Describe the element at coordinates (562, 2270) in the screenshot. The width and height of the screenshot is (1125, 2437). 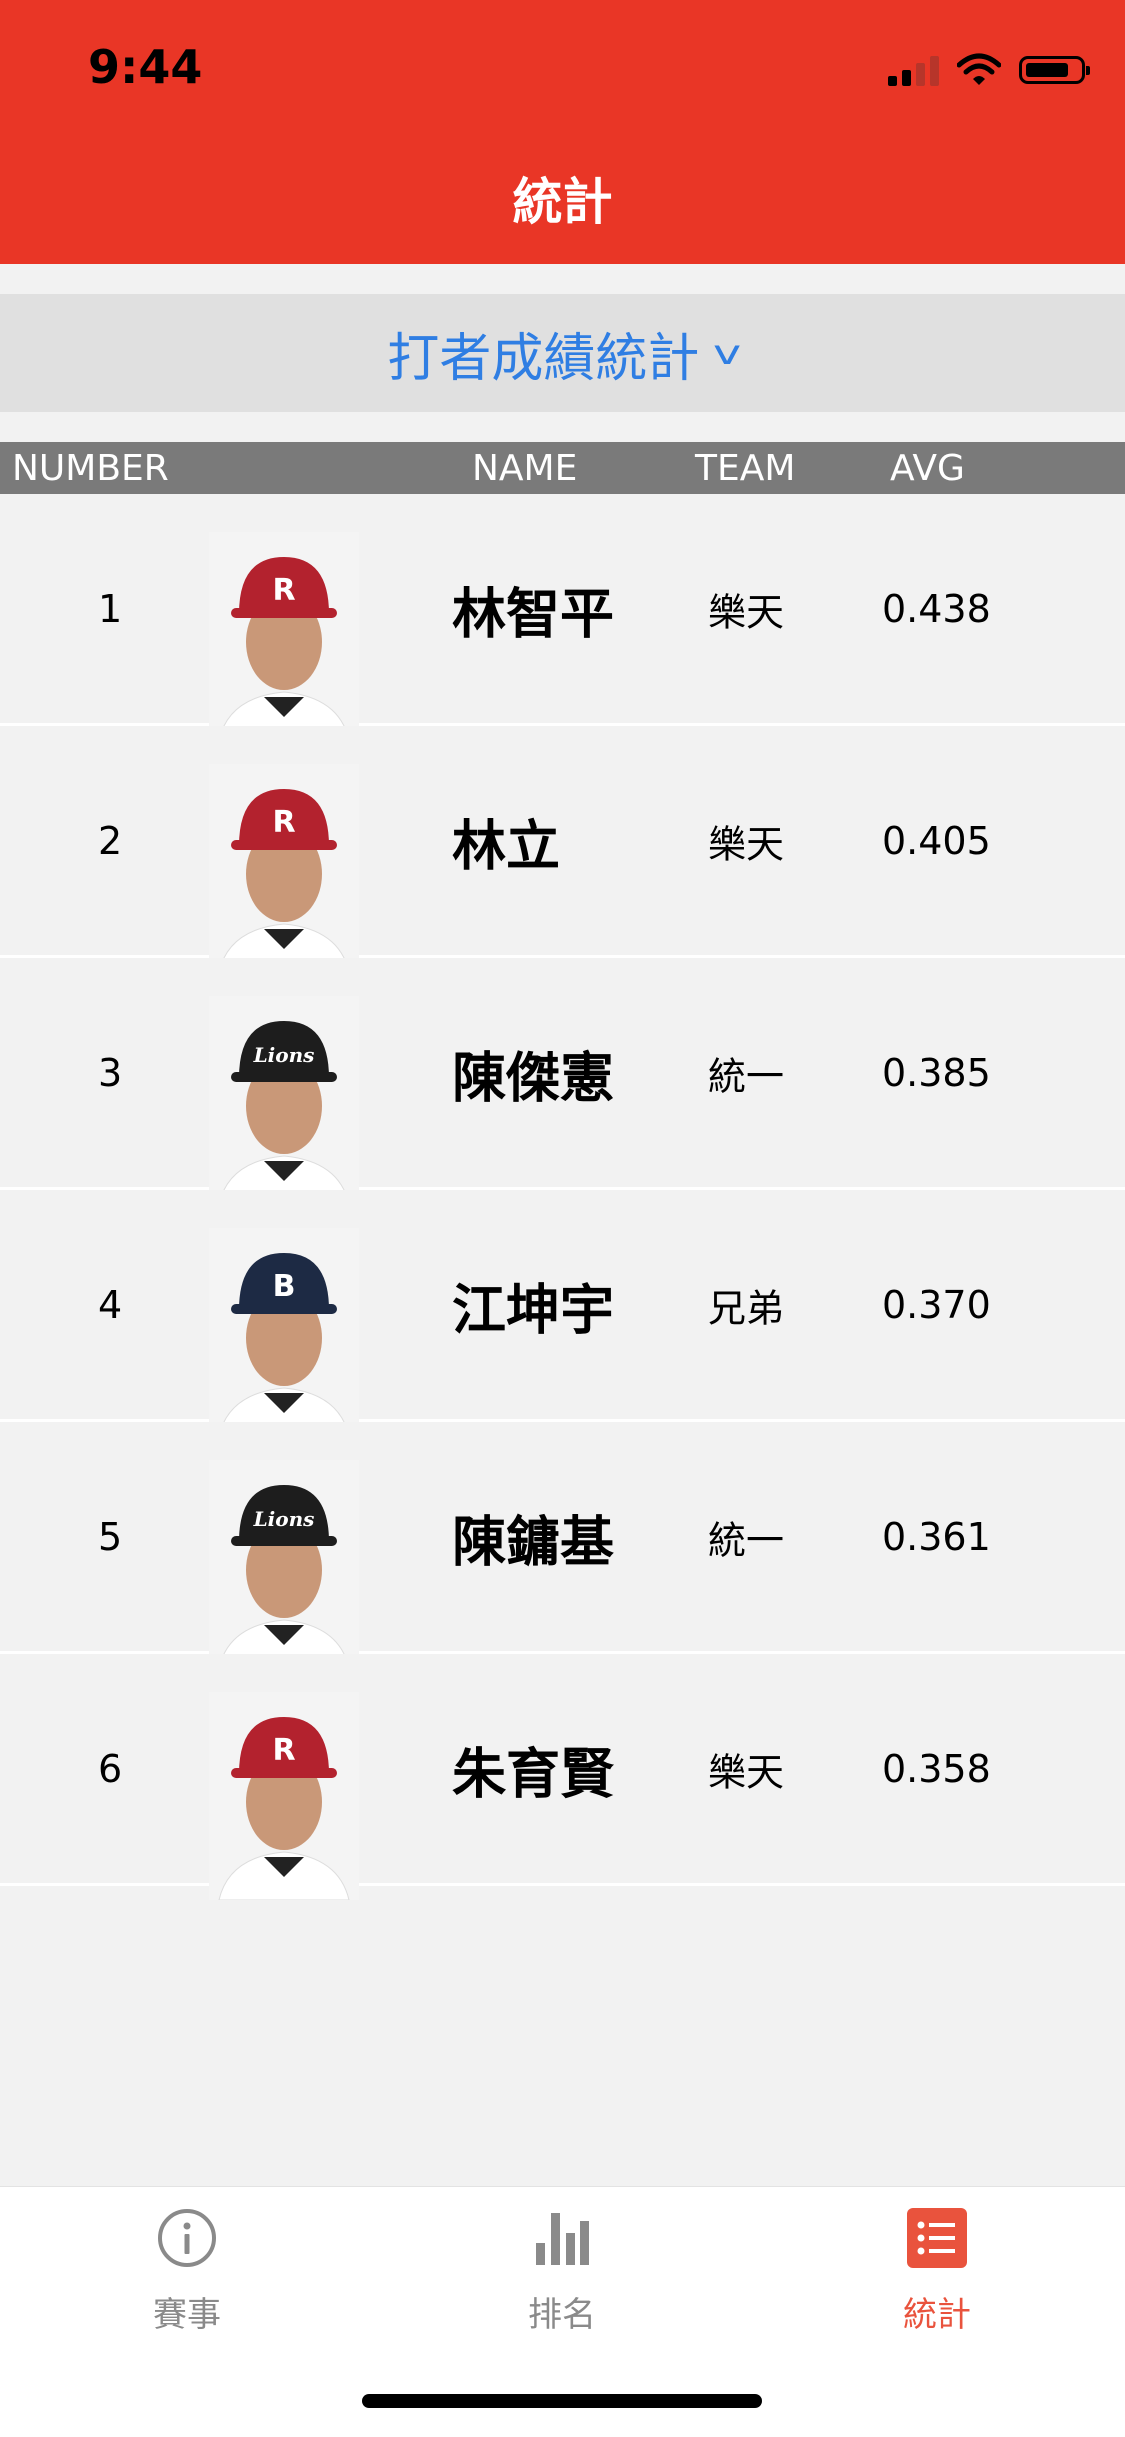
I see `tab-ranking: 排名` at that location.